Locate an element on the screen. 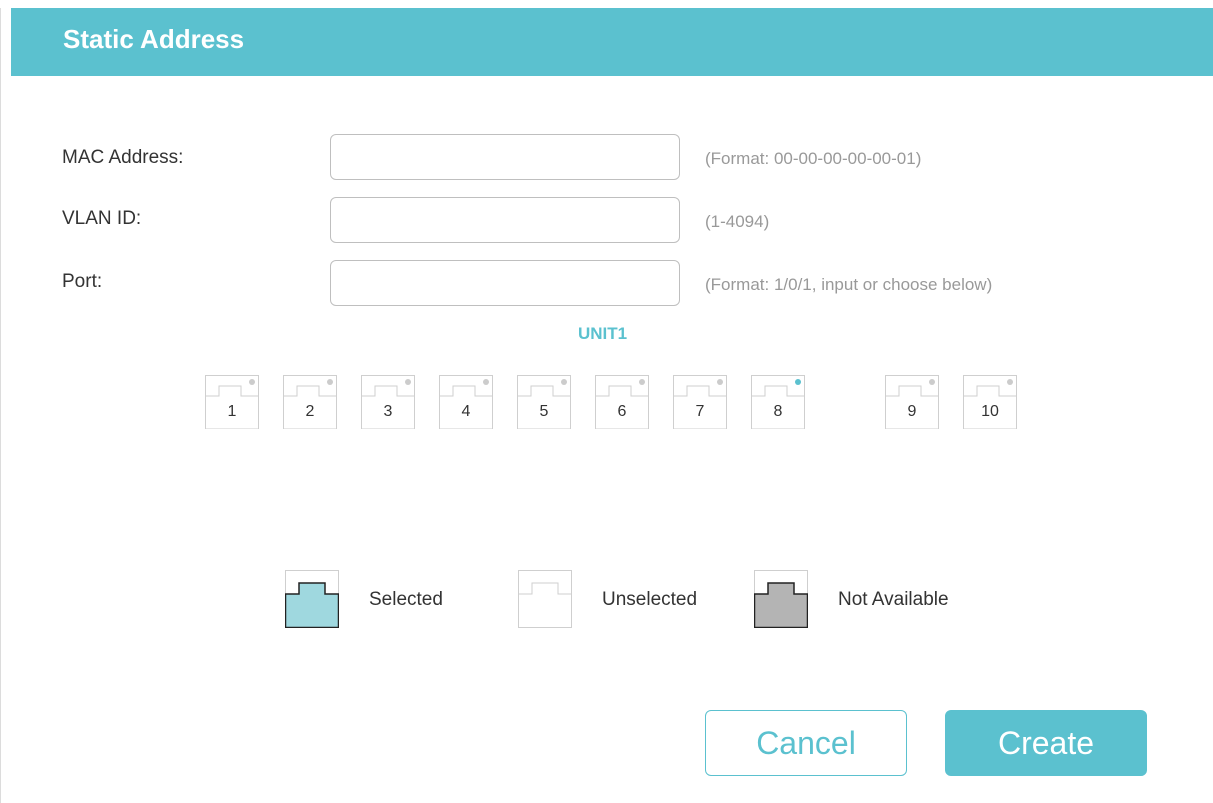 This screenshot has height=803, width=1213. port-number: 8 is located at coordinates (778, 411).